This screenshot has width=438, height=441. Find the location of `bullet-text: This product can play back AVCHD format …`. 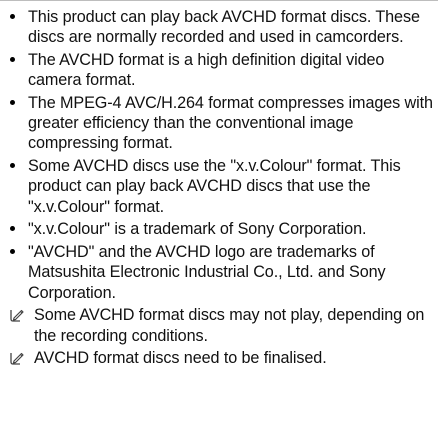

bullet-text: This product can play back AVCHD format … is located at coordinates (224, 27).